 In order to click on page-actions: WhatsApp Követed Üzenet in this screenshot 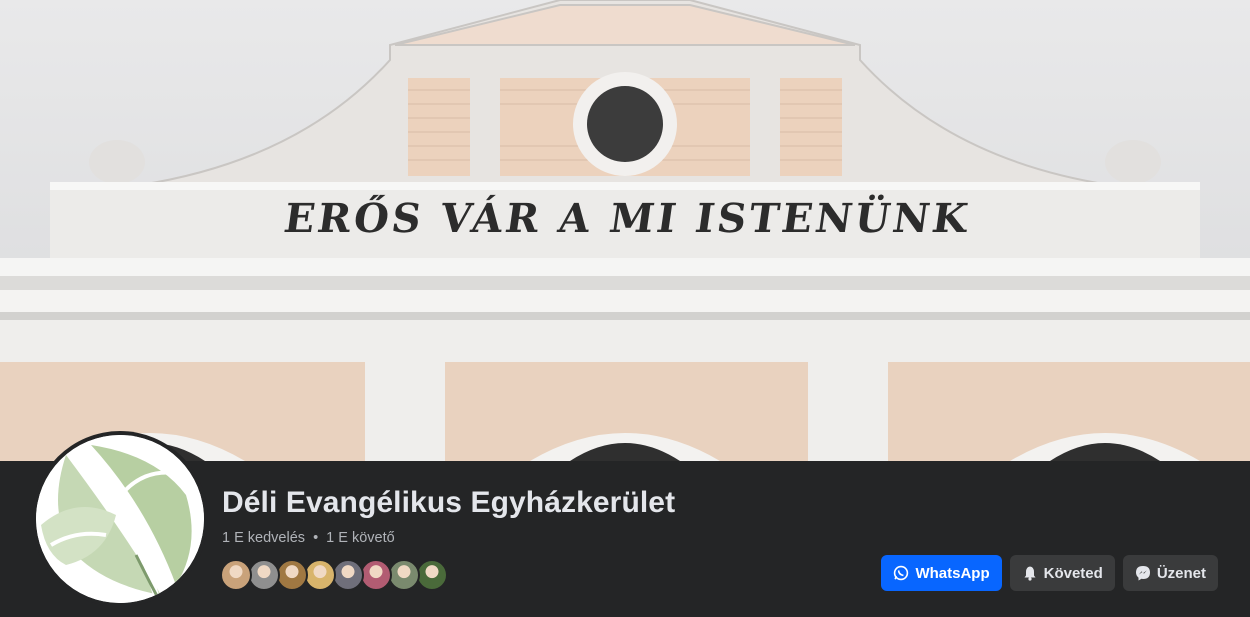, I will do `click(1049, 573)`.